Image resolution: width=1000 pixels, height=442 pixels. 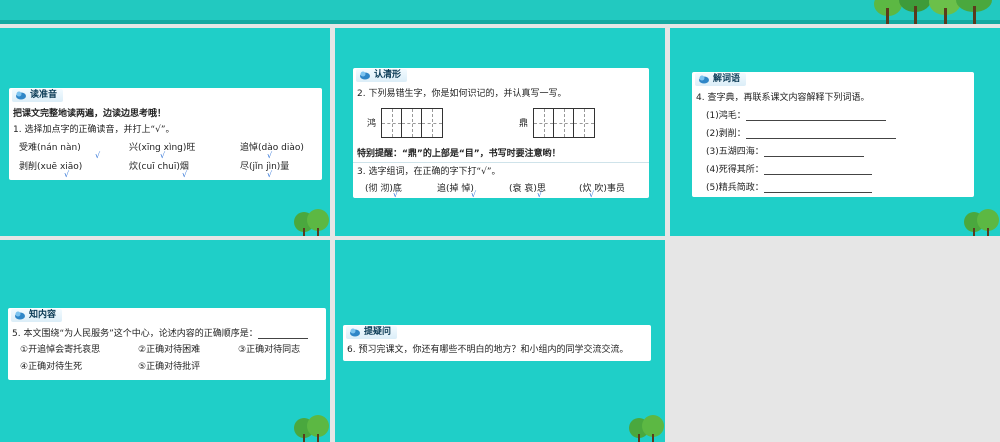 What do you see at coordinates (44, 95) in the screenshot?
I see `section-label: 读准音` at bounding box center [44, 95].